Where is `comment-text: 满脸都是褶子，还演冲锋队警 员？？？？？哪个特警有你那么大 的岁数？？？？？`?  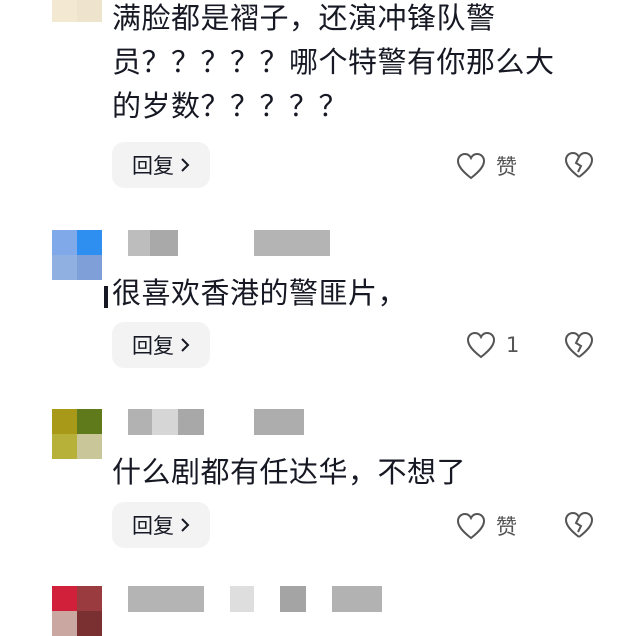
comment-text: 满脸都是褶子，还演冲锋队警 员？？？？？哪个特警有你那么大 的岁数？？？？？ is located at coordinates (333, 62).